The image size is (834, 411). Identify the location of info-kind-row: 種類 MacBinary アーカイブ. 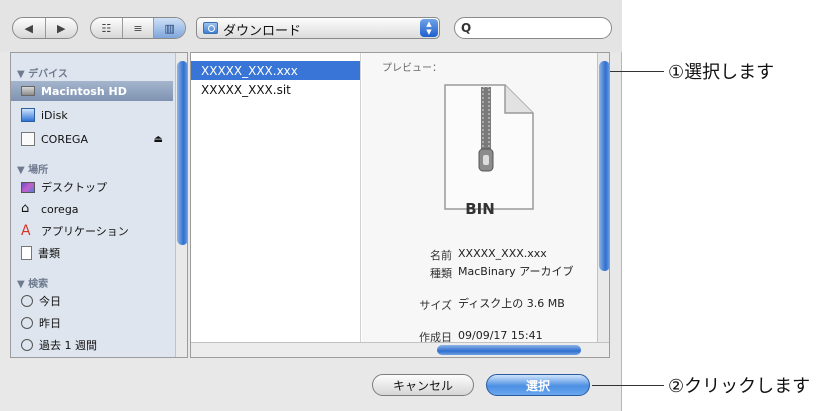
(480, 280).